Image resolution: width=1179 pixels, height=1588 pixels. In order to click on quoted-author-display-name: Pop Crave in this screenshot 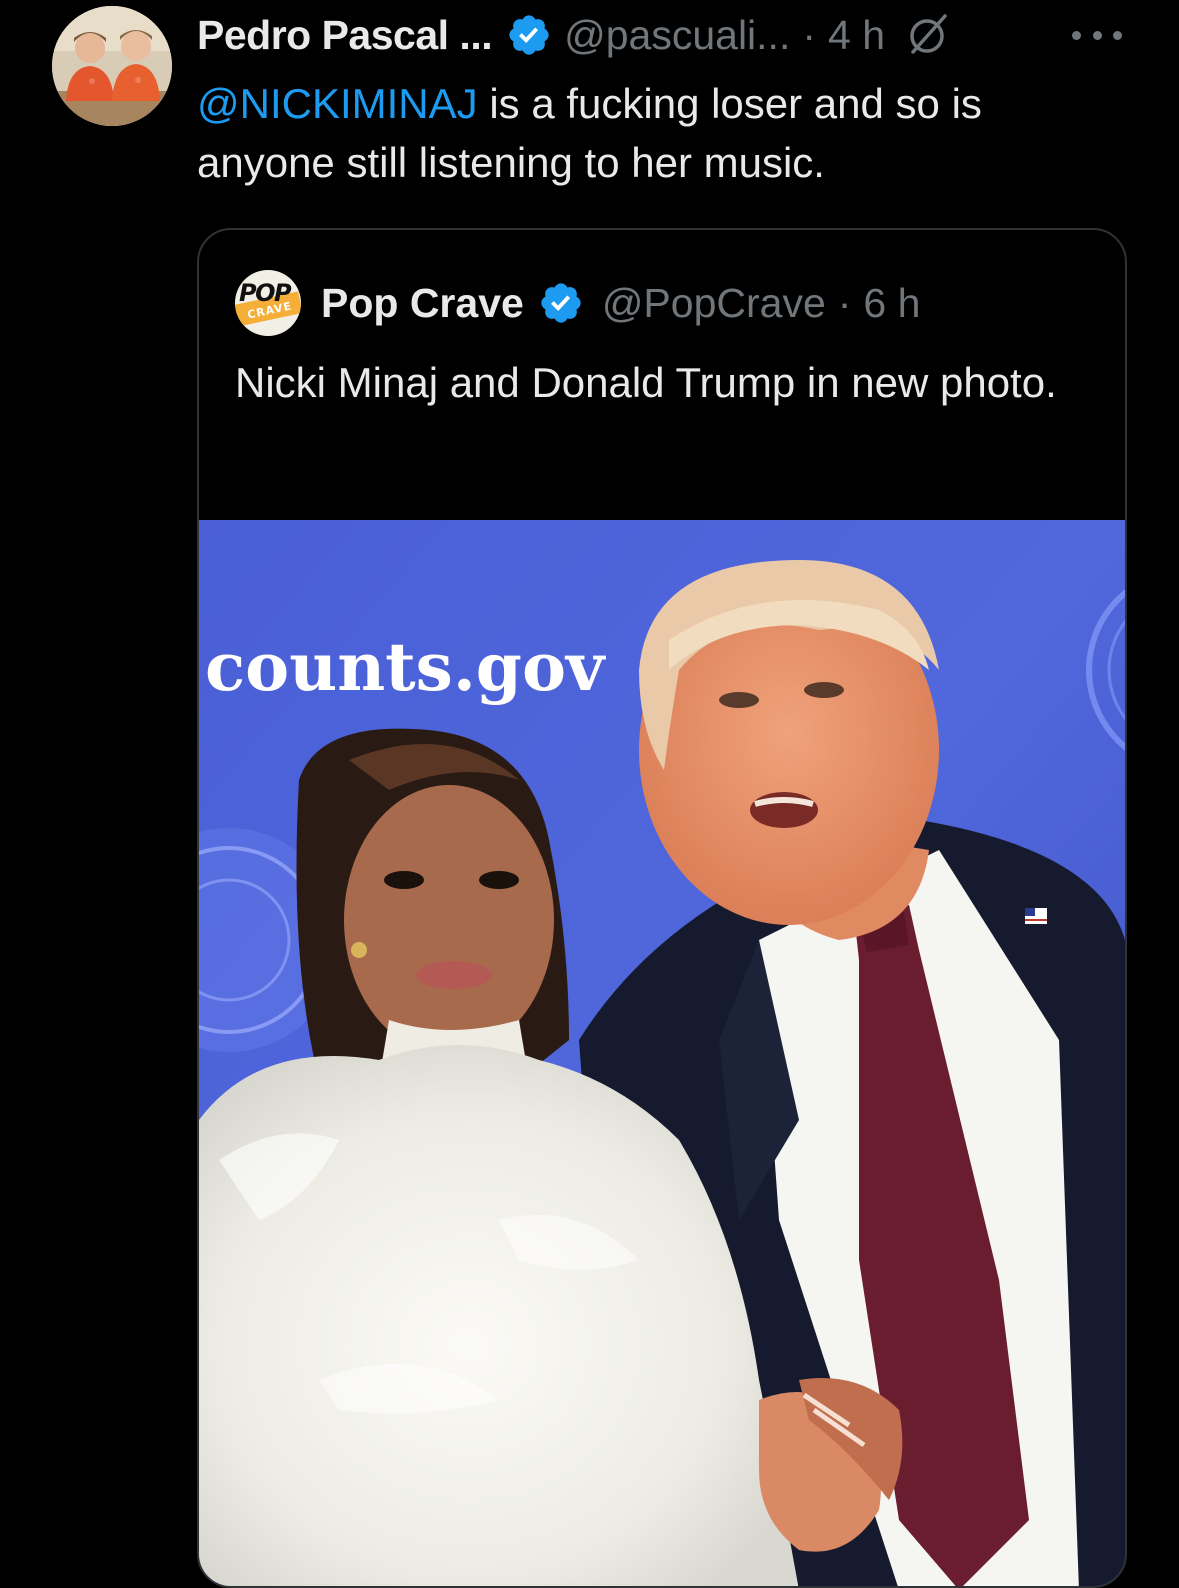, I will do `click(422, 303)`.